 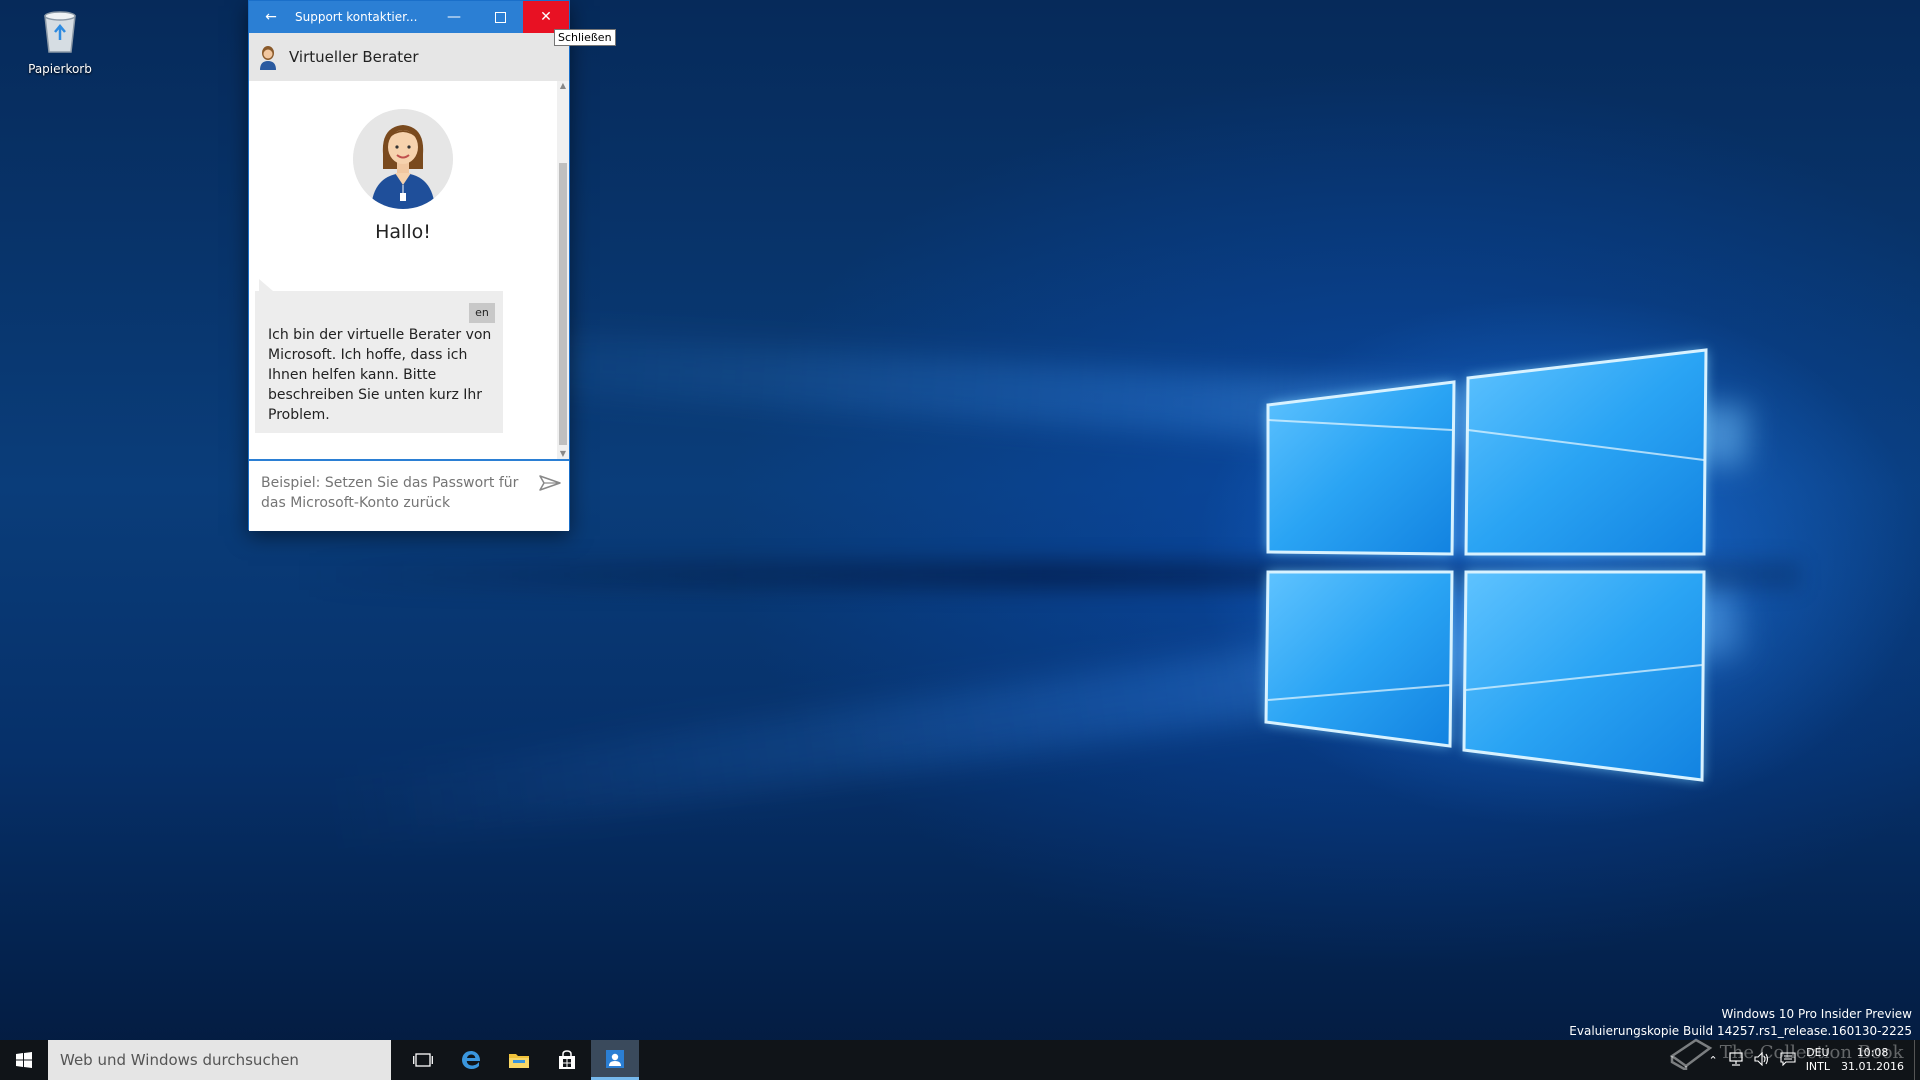 I want to click on scroll-up-icon: ▲, so click(x=563, y=86).